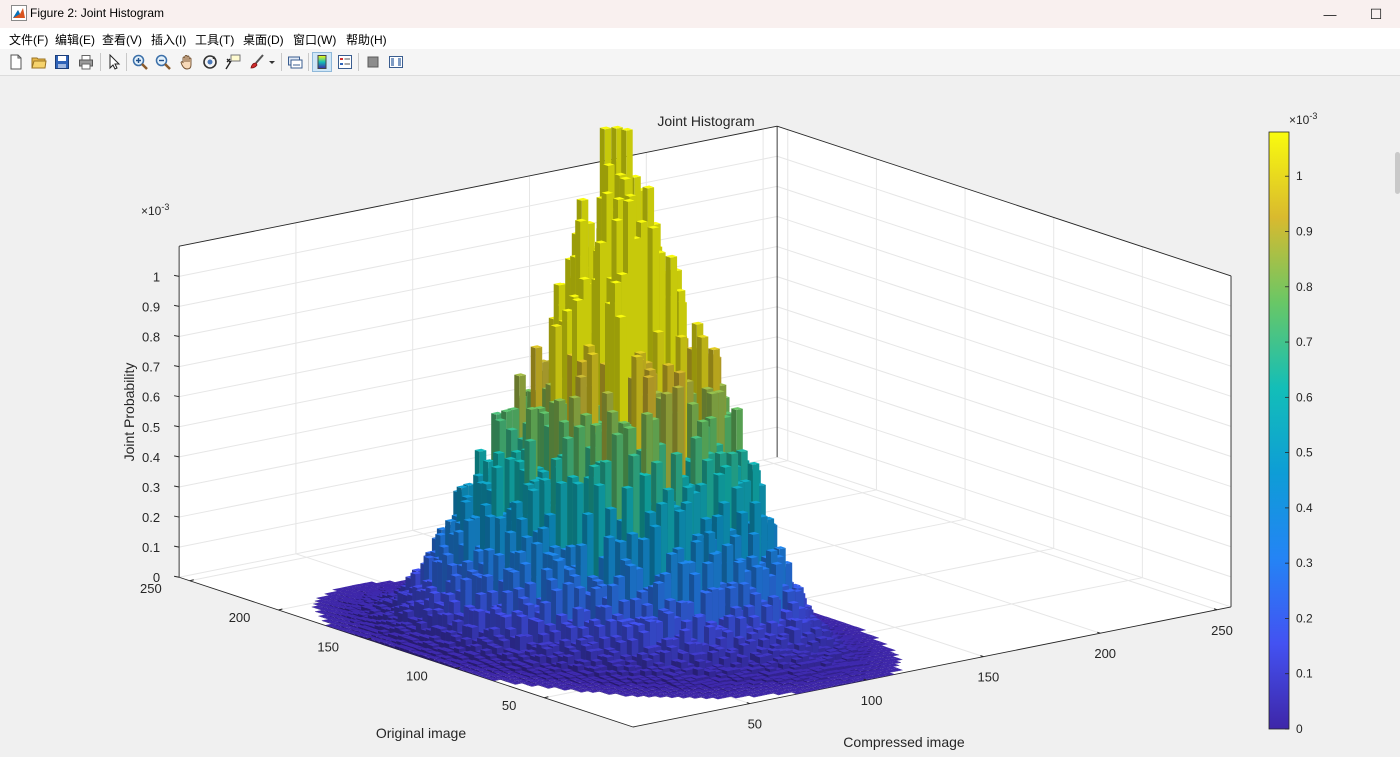  I want to click on brush-icon, so click(257, 61).